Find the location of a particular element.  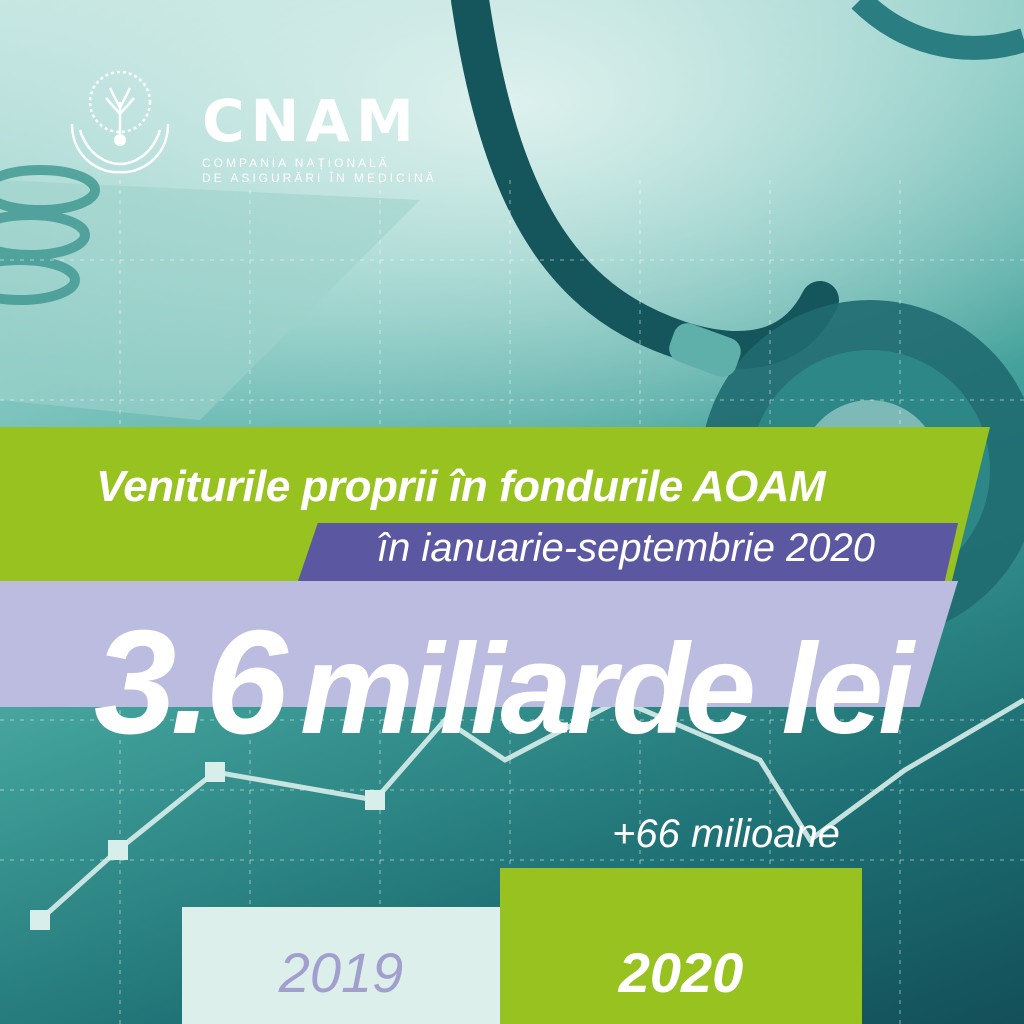

increase-label: +66 milioane is located at coordinates (726, 834).